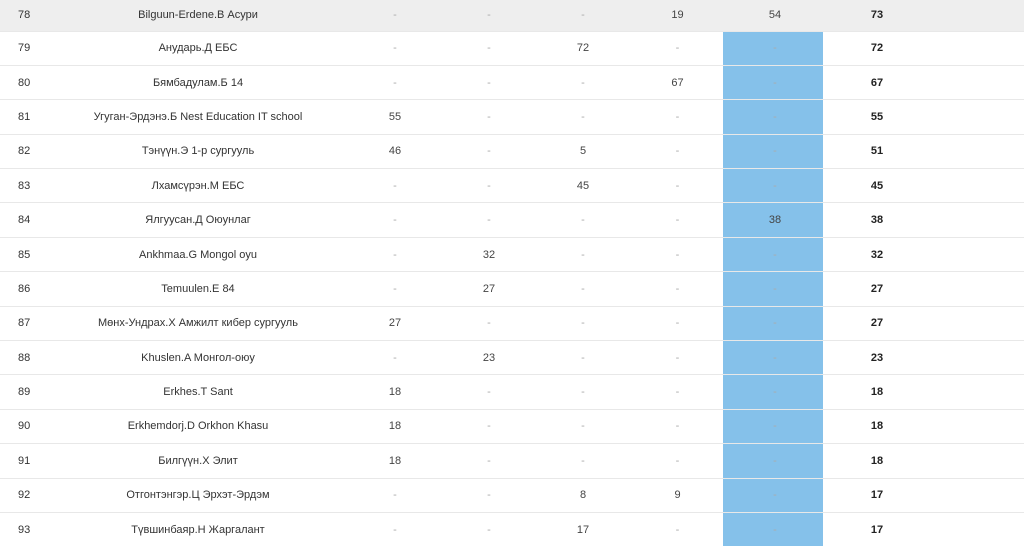  I want to click on rank-cell: 87, so click(24, 324).